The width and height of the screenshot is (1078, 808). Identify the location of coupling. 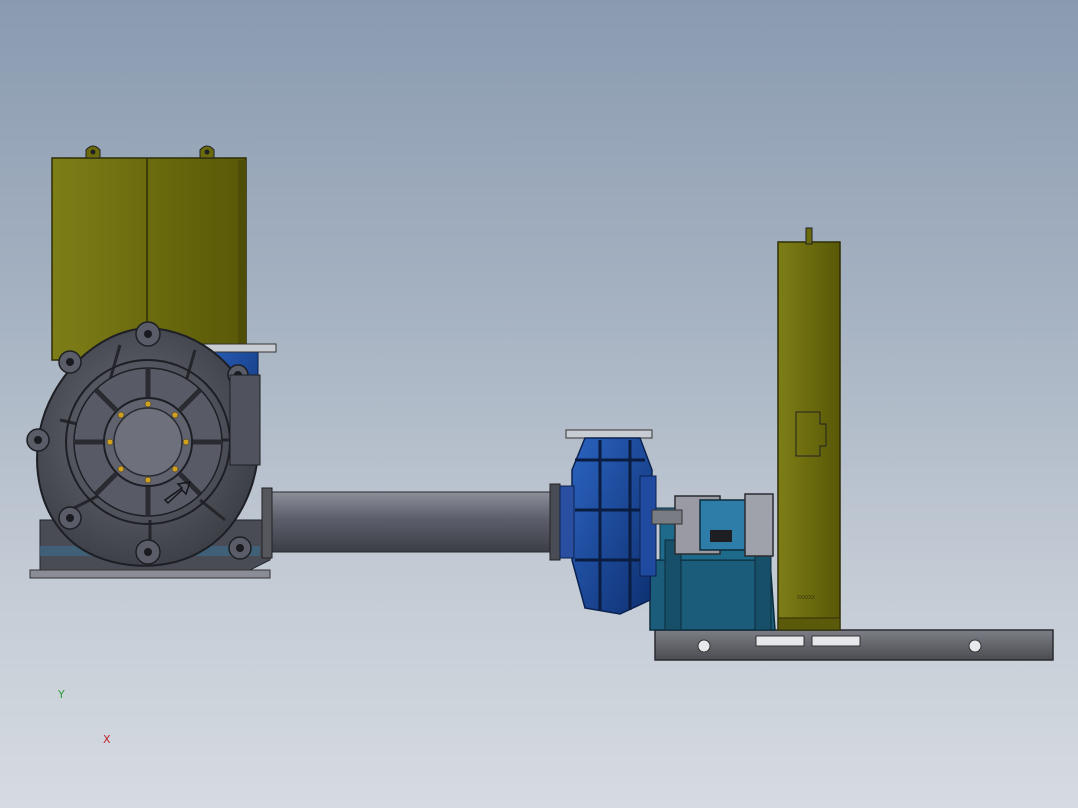
(724, 525).